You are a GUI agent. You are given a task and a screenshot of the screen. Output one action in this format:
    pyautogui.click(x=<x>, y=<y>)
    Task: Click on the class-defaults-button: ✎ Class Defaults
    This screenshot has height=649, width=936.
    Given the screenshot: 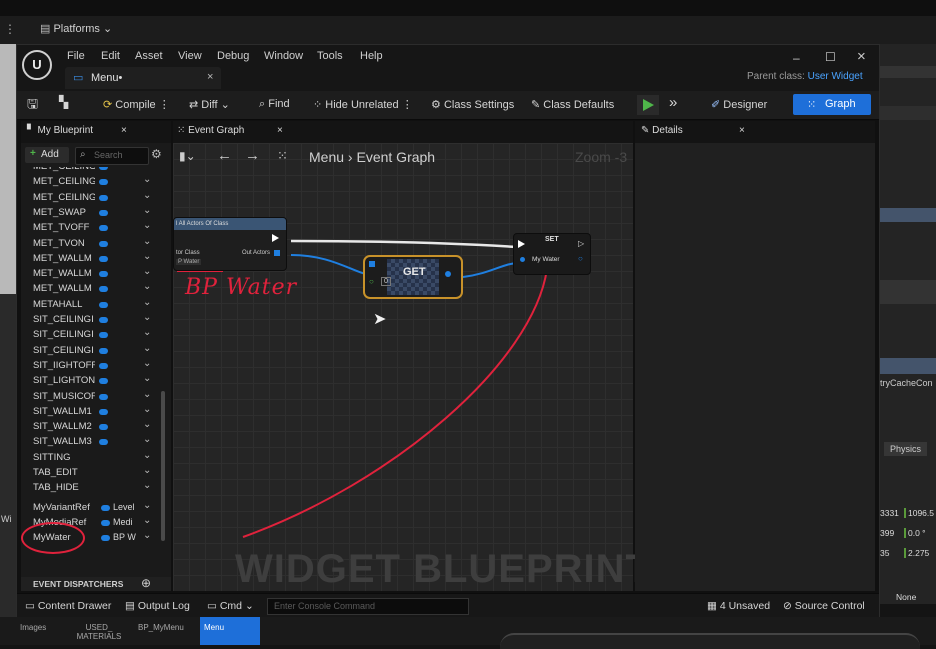 What is the action you would take?
    pyautogui.click(x=572, y=104)
    